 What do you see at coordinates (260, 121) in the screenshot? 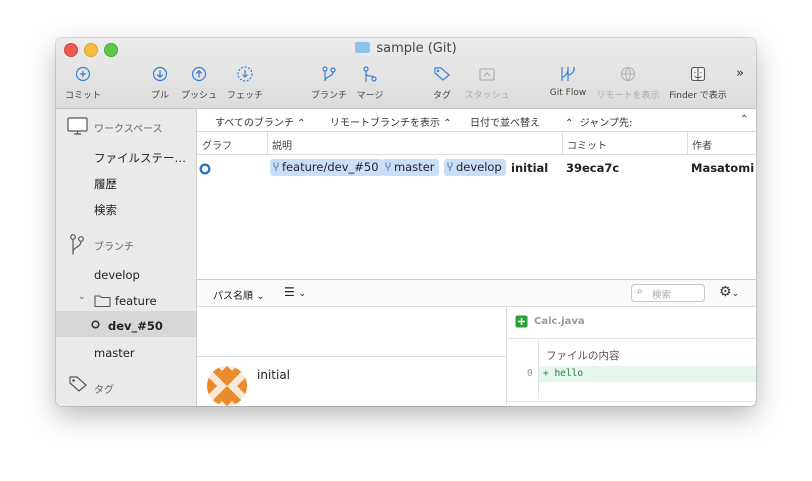
I see `all-branches-dropdown: すべてのブランチ ⌃` at bounding box center [260, 121].